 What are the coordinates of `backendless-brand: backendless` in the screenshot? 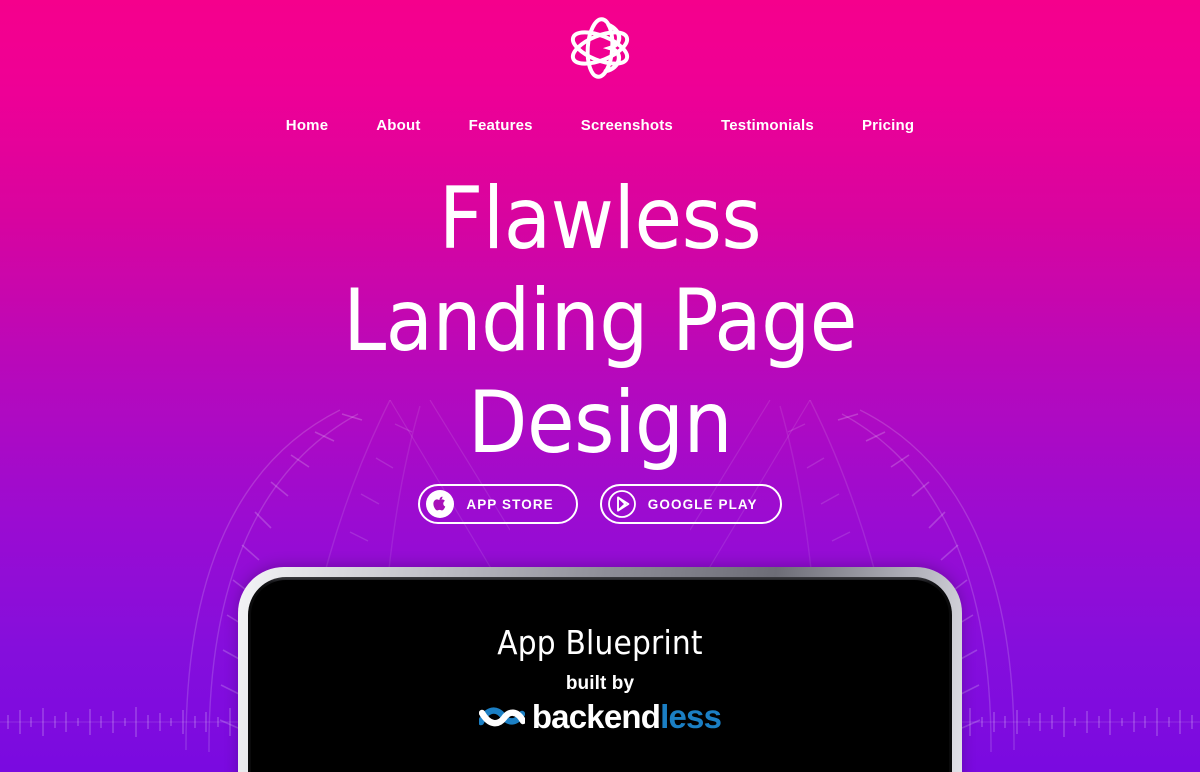 It's located at (600, 716).